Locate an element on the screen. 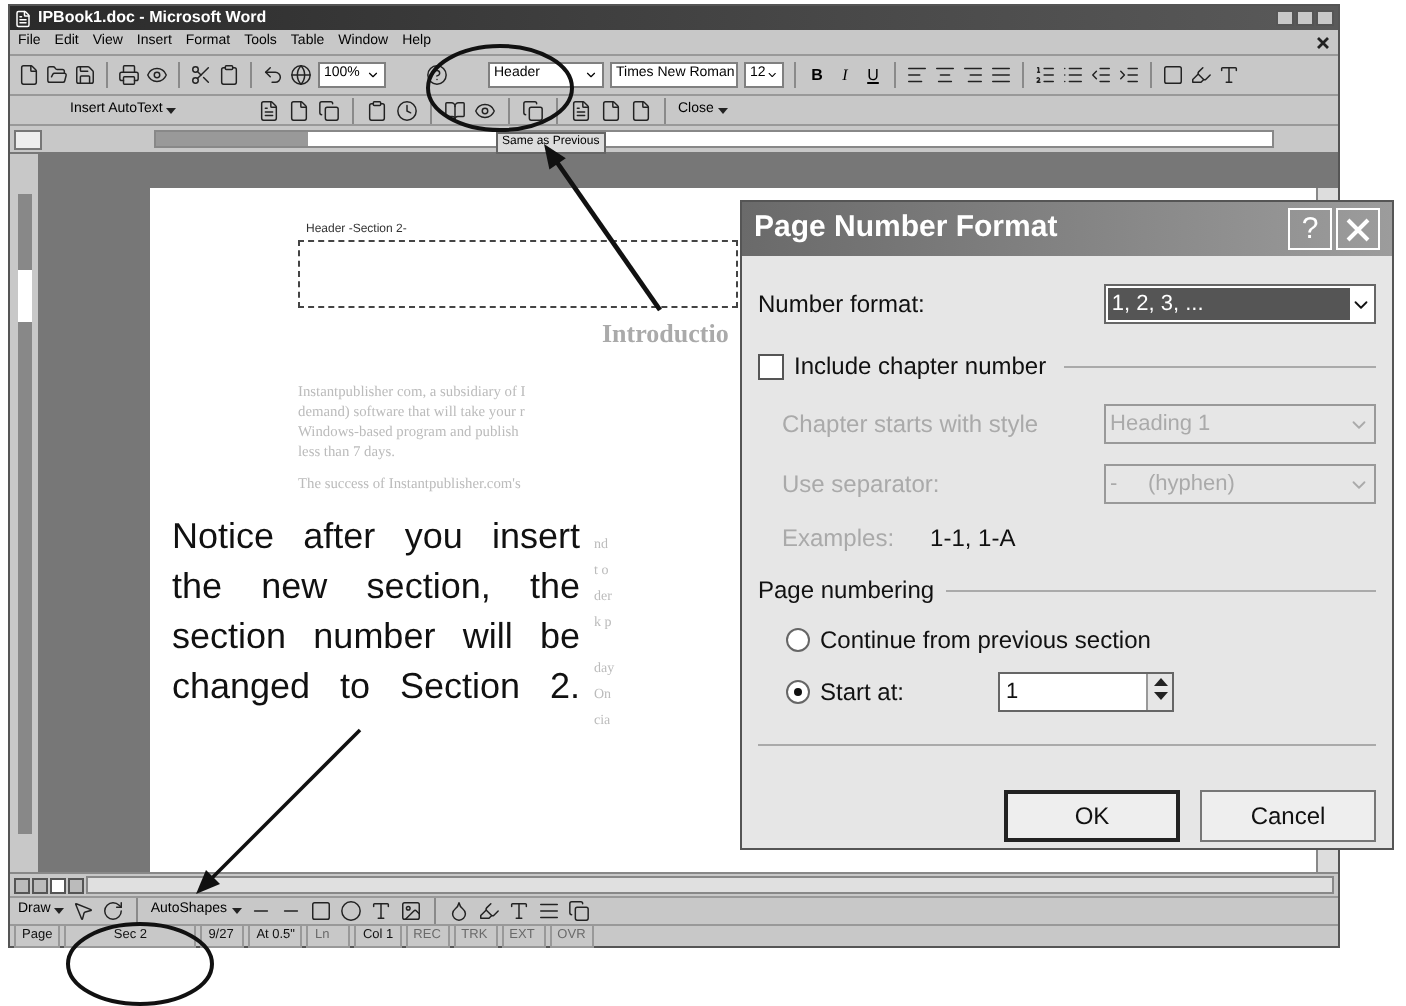 This screenshot has width=1406, height=1006. clipboard-icon is located at coordinates (229, 75).